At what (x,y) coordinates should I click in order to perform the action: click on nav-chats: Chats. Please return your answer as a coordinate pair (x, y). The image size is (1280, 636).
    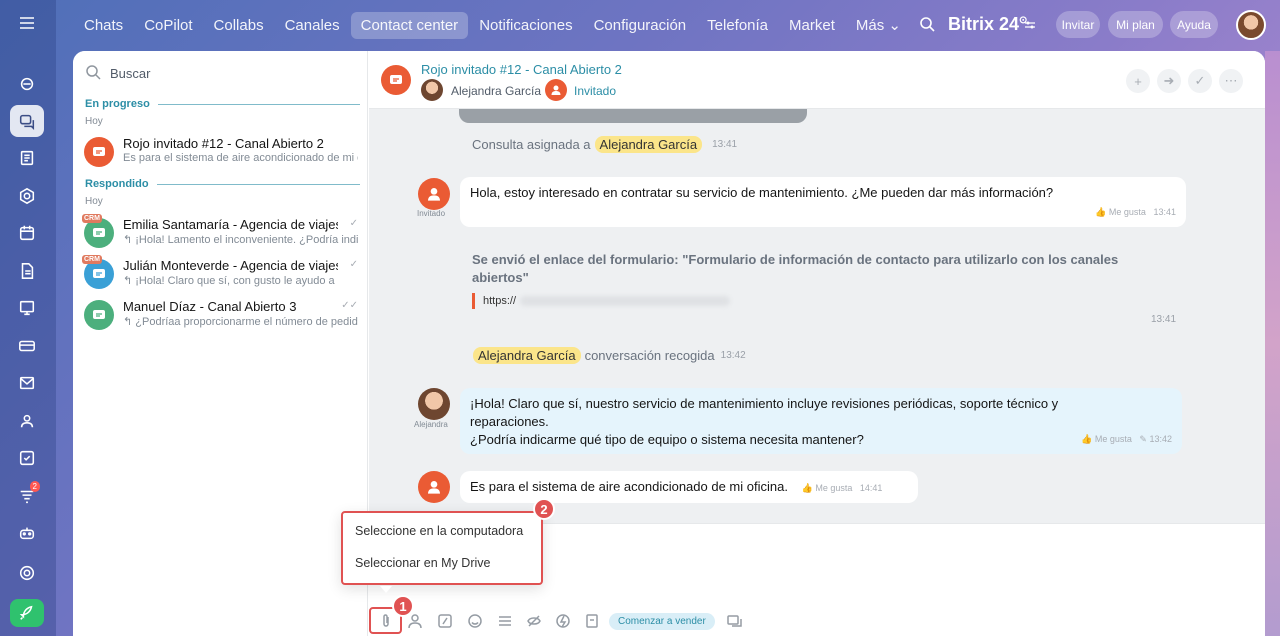
    Looking at the image, I should click on (103, 25).